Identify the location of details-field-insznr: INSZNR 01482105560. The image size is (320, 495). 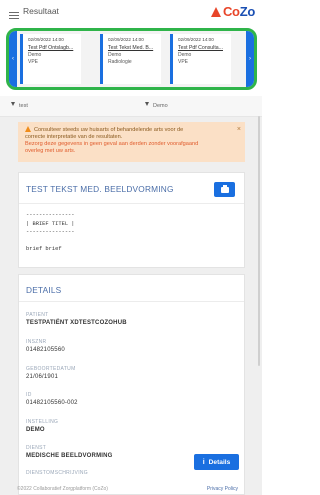
(45, 346).